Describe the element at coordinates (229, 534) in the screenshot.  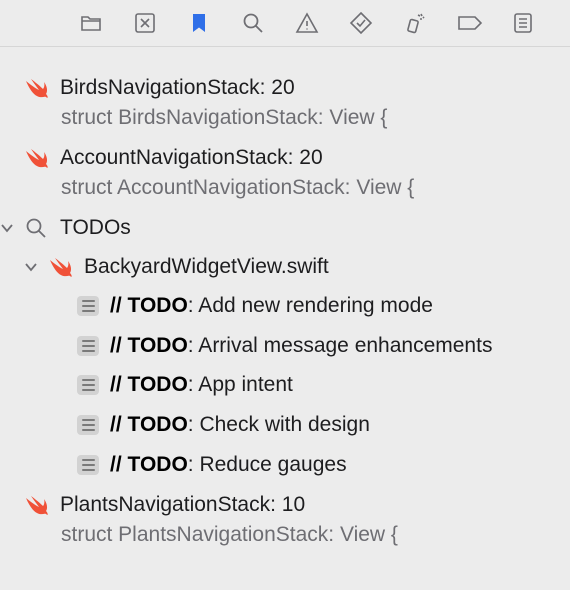
I see `result-subtitle: struct PlantsNavigationStack: View {` at that location.